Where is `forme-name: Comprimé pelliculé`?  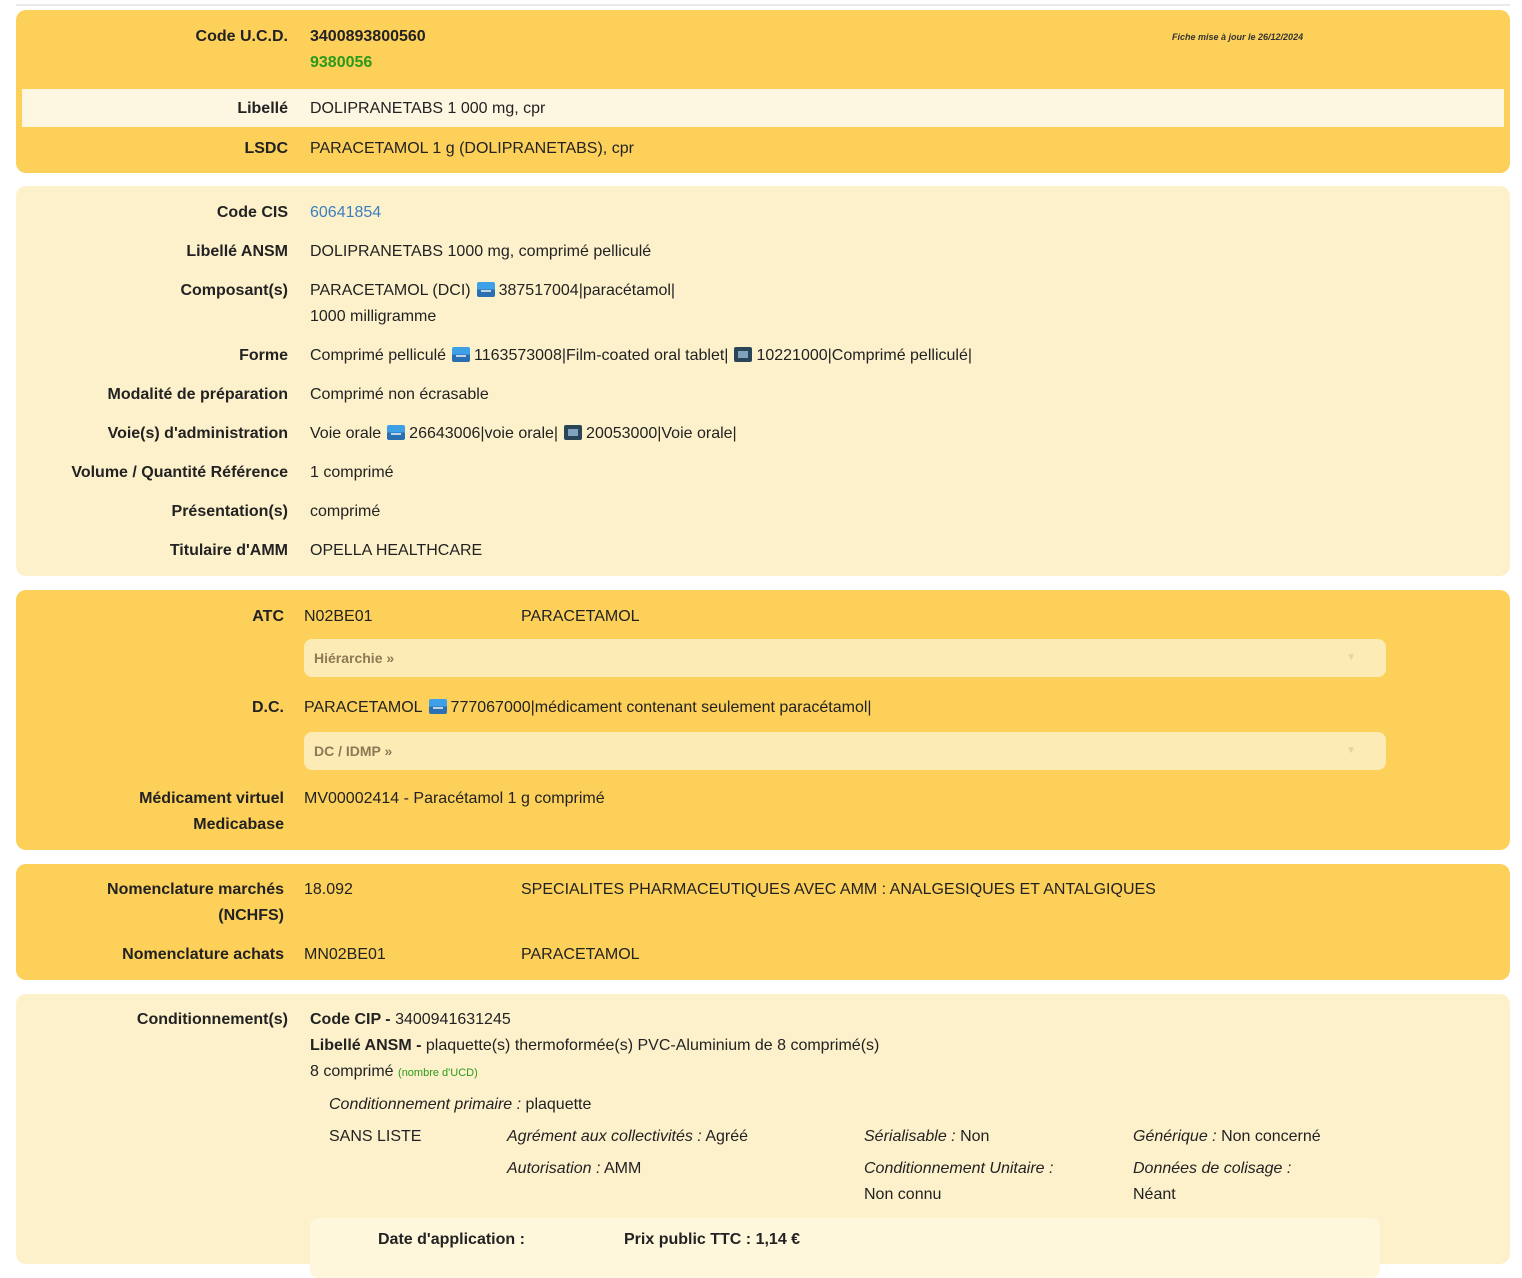 forme-name: Comprimé pelliculé is located at coordinates (378, 355).